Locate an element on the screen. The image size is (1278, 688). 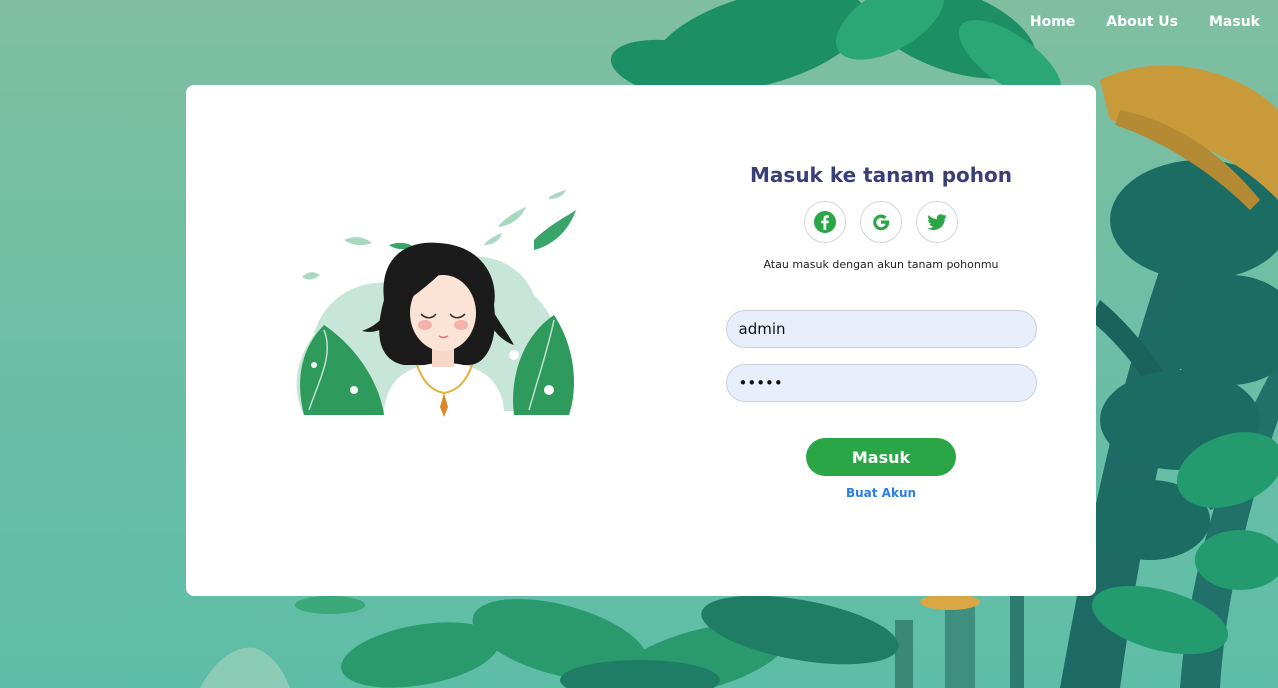
facebook-login-button is located at coordinates (825, 222).